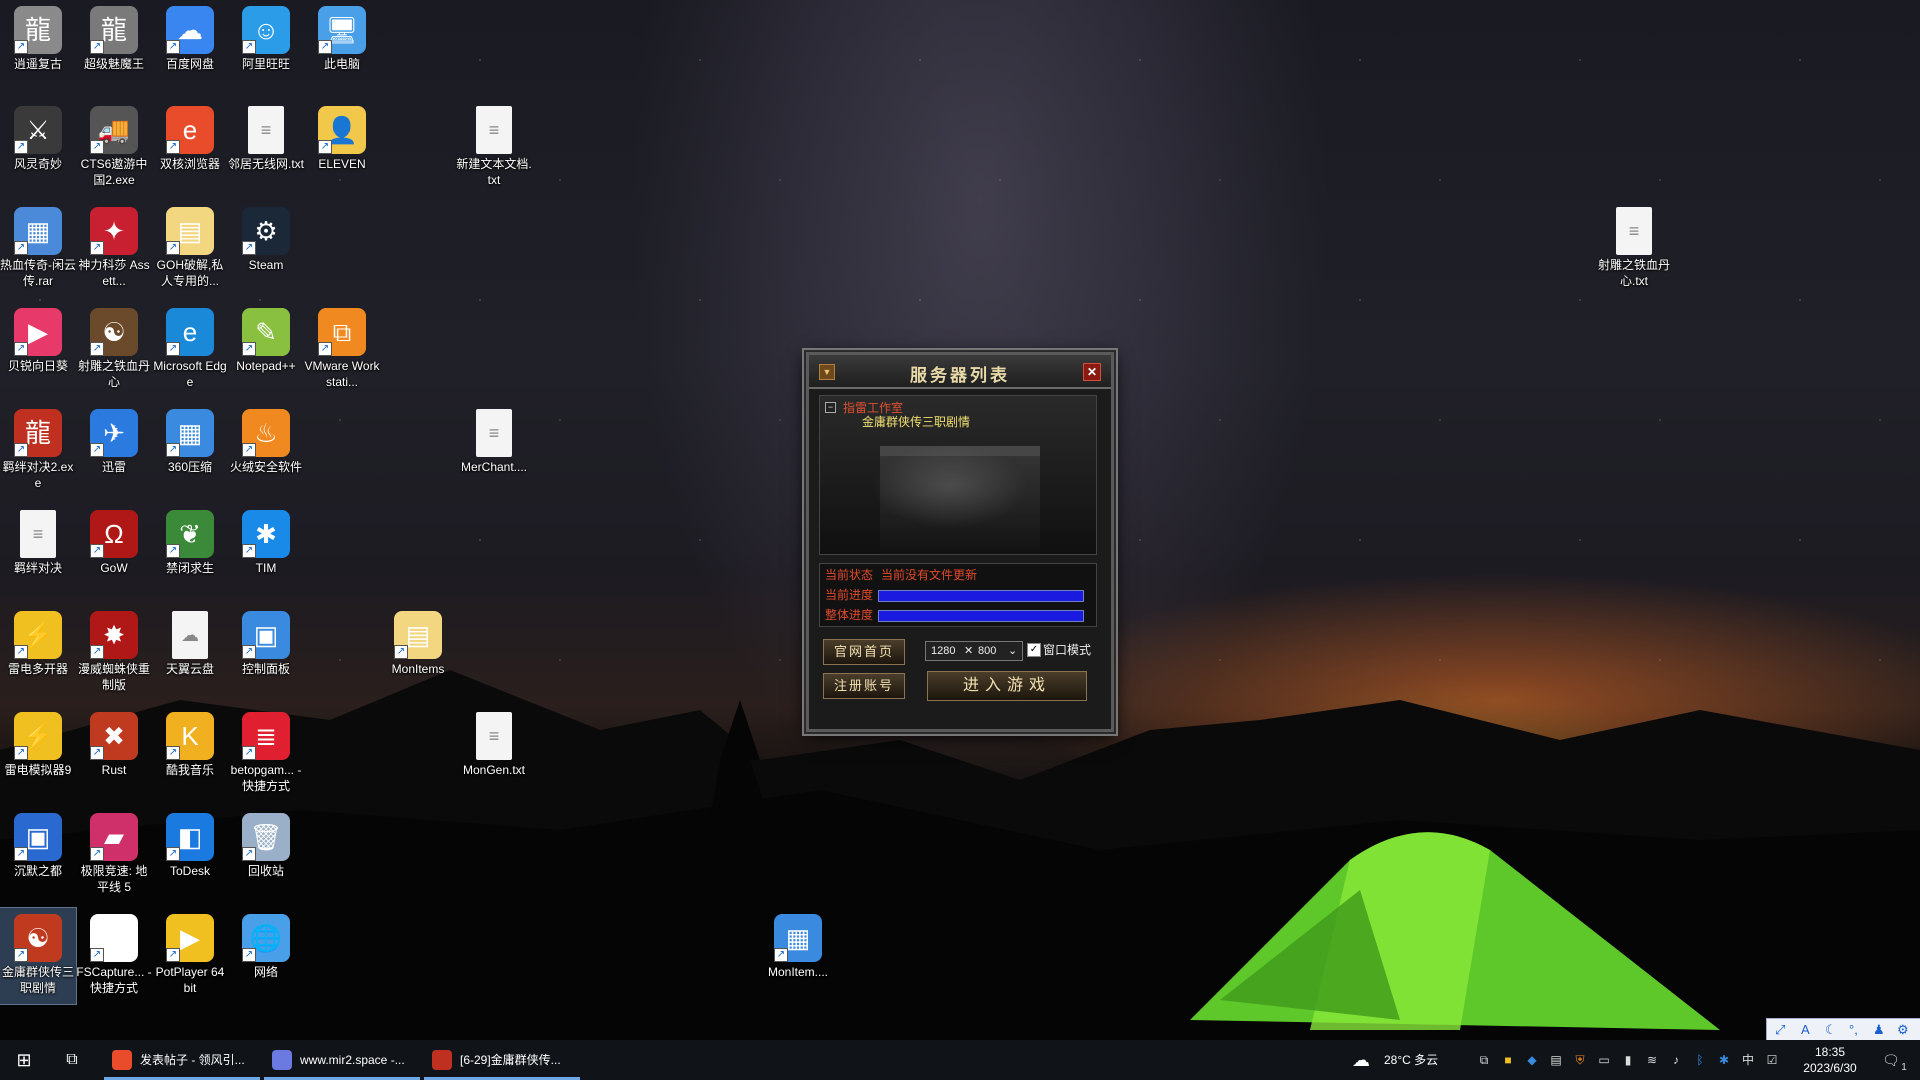 The width and height of the screenshot is (1920, 1080). What do you see at coordinates (1092, 372) in the screenshot?
I see `close-button: ✕` at bounding box center [1092, 372].